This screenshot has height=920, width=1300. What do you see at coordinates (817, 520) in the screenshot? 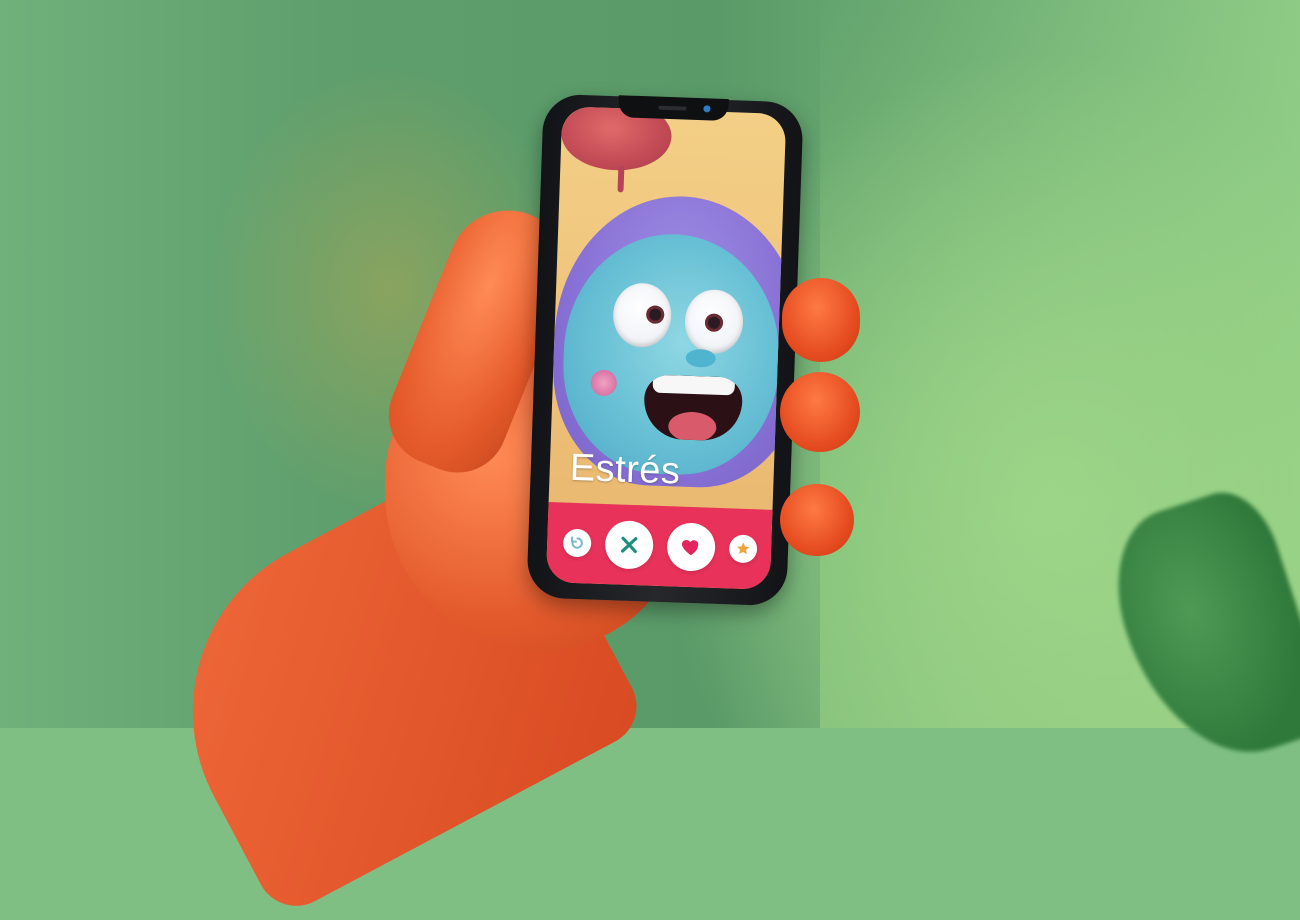
I see `hand-finger-ring` at bounding box center [817, 520].